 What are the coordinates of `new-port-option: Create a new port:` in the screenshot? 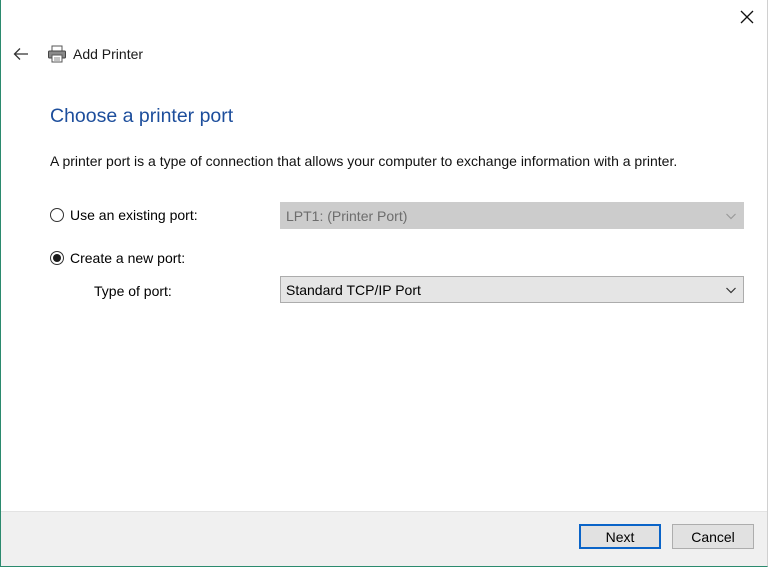 It's located at (117, 258).